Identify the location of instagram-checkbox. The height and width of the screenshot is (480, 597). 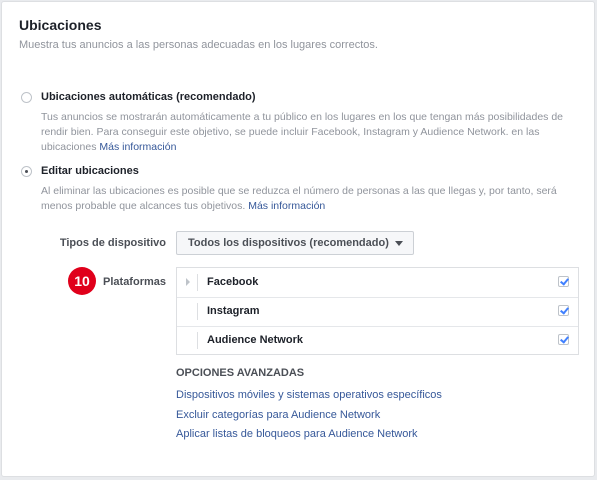
(563, 310).